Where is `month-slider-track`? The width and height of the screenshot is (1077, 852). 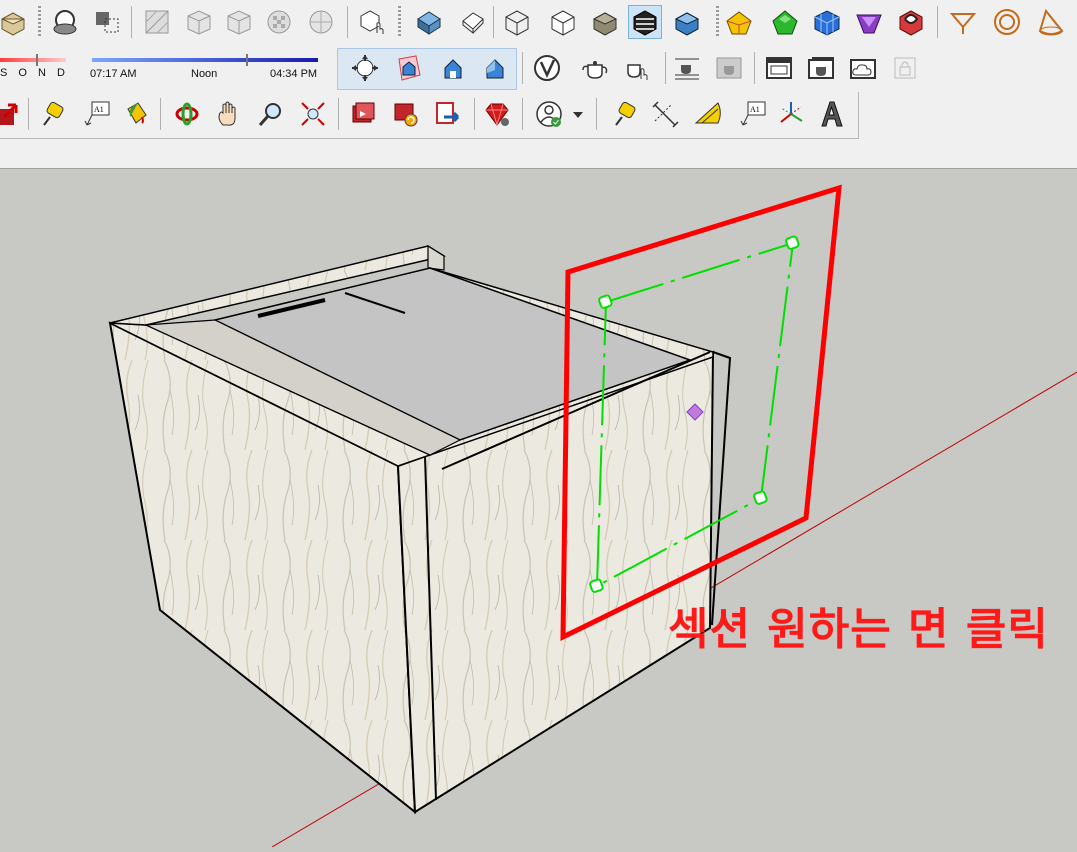
month-slider-track is located at coordinates (33, 60).